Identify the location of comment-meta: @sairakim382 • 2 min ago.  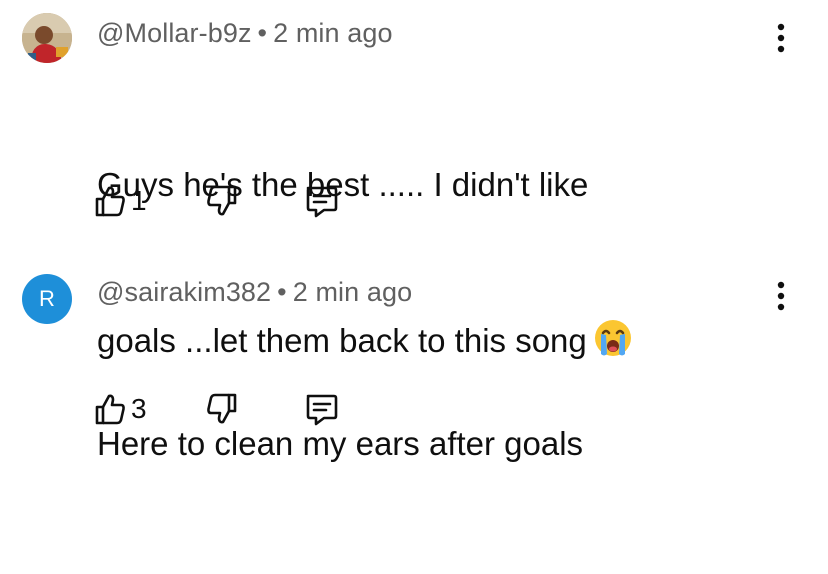
(254, 292).